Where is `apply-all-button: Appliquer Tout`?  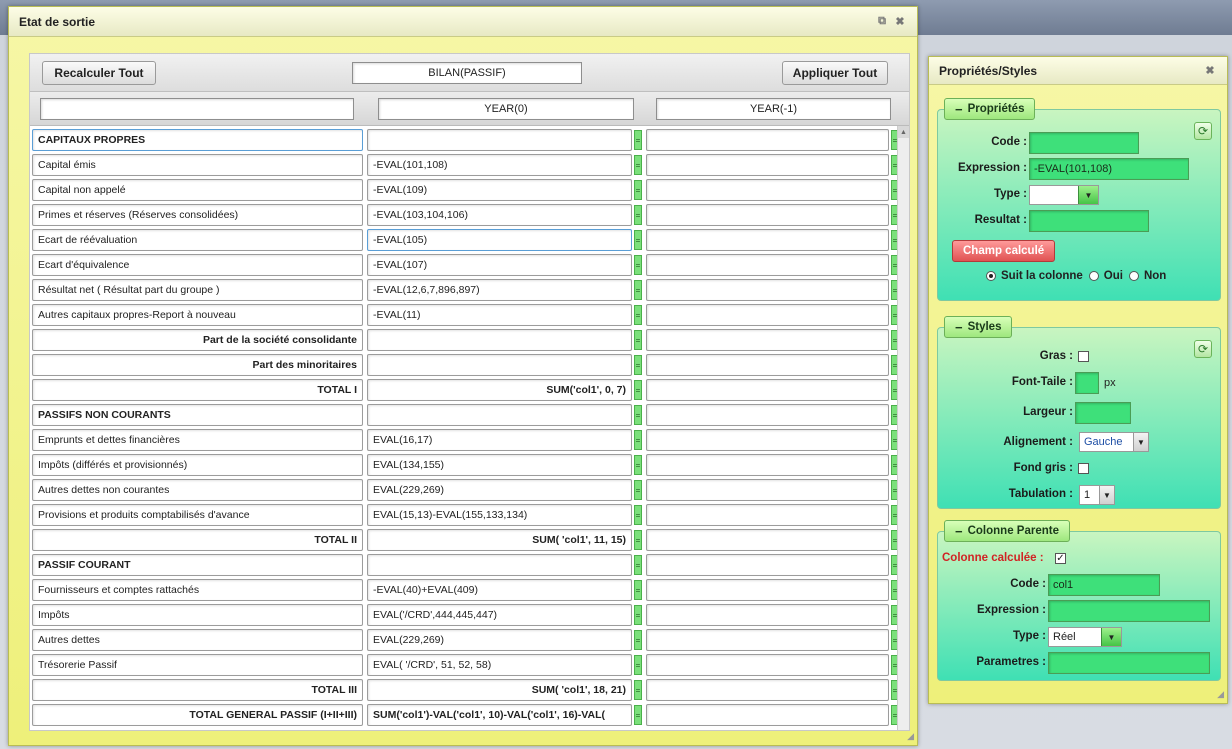
apply-all-button: Appliquer Tout is located at coordinates (835, 73).